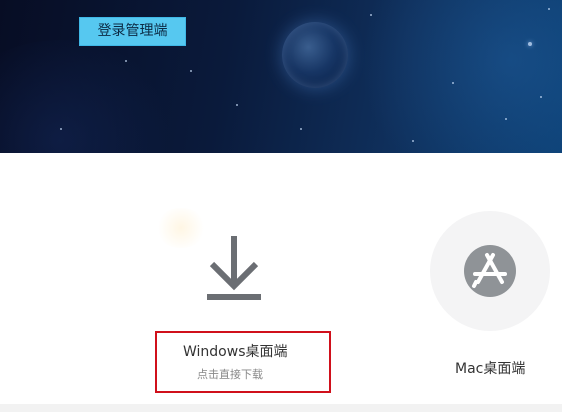  What do you see at coordinates (490, 271) in the screenshot?
I see `app-store-icon` at bounding box center [490, 271].